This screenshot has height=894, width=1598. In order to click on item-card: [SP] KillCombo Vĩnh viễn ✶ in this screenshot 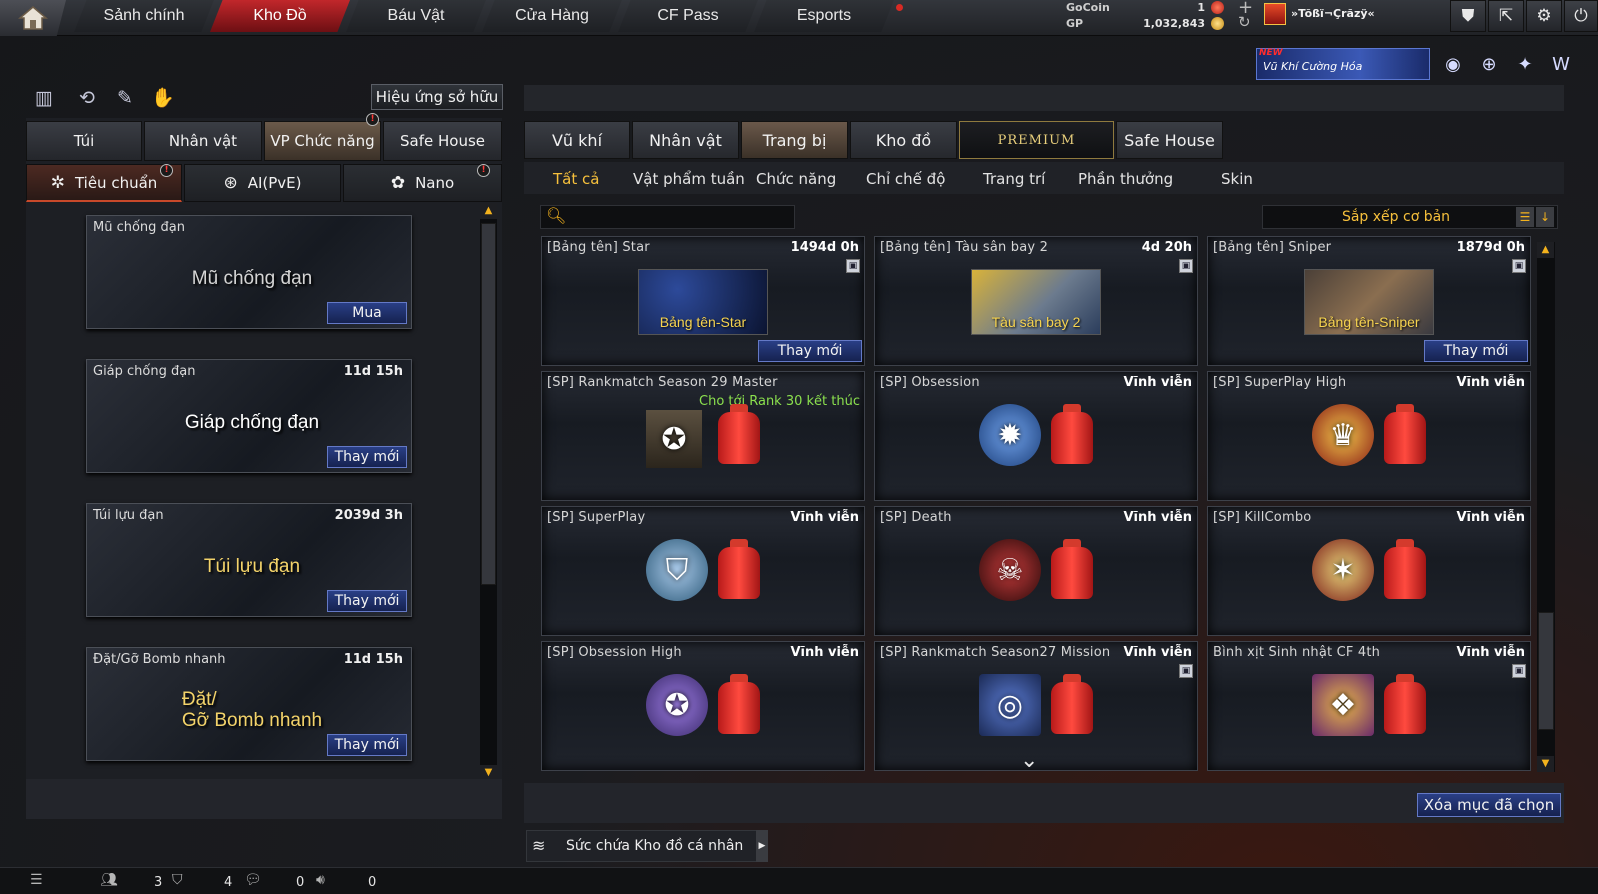, I will do `click(1369, 571)`.